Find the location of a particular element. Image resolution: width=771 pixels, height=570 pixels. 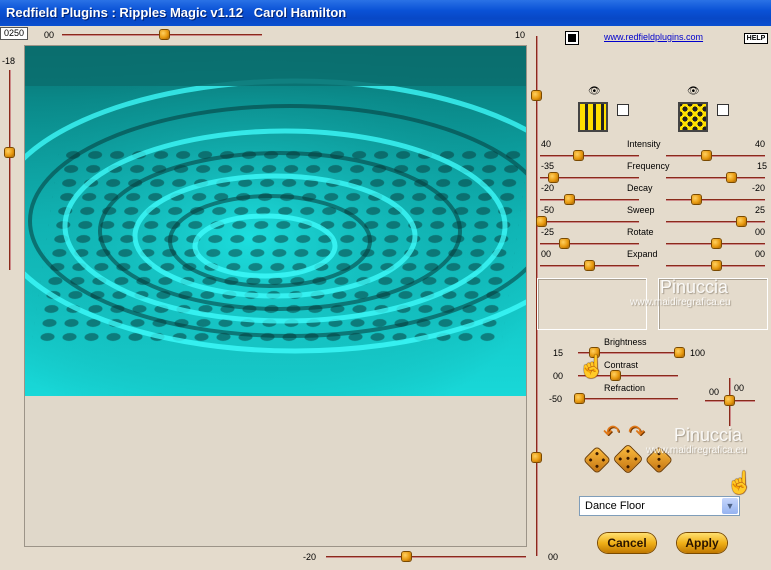

top-slider-min-label: 00 is located at coordinates (49, 35).